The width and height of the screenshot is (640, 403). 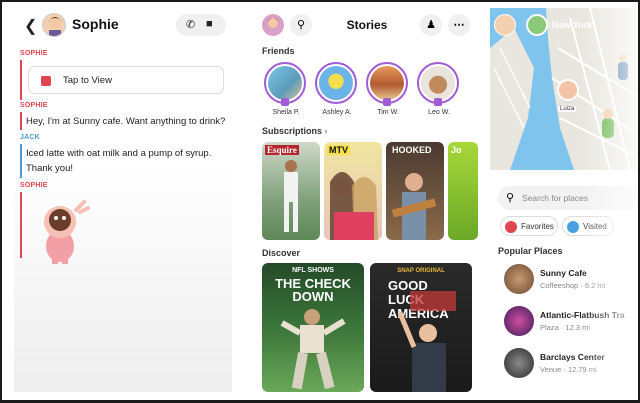 I want to click on section-title-friends: Friends, so click(x=278, y=51).